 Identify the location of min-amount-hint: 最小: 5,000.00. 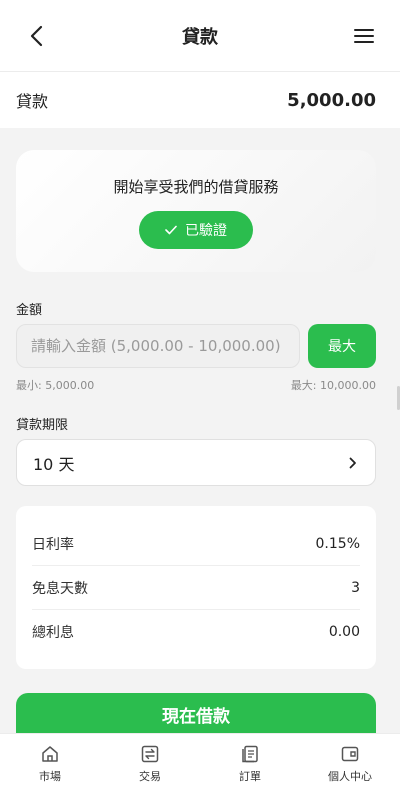
(55, 385).